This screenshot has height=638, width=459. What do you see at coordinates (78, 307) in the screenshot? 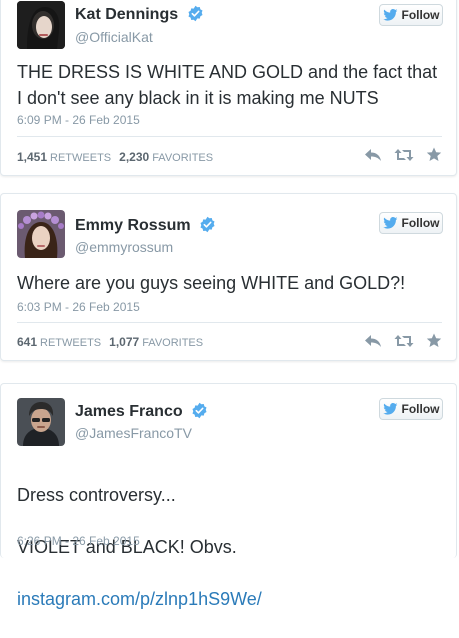
I see `tweet-timestamp: 6:03 PM - 26 Feb 2015` at bounding box center [78, 307].